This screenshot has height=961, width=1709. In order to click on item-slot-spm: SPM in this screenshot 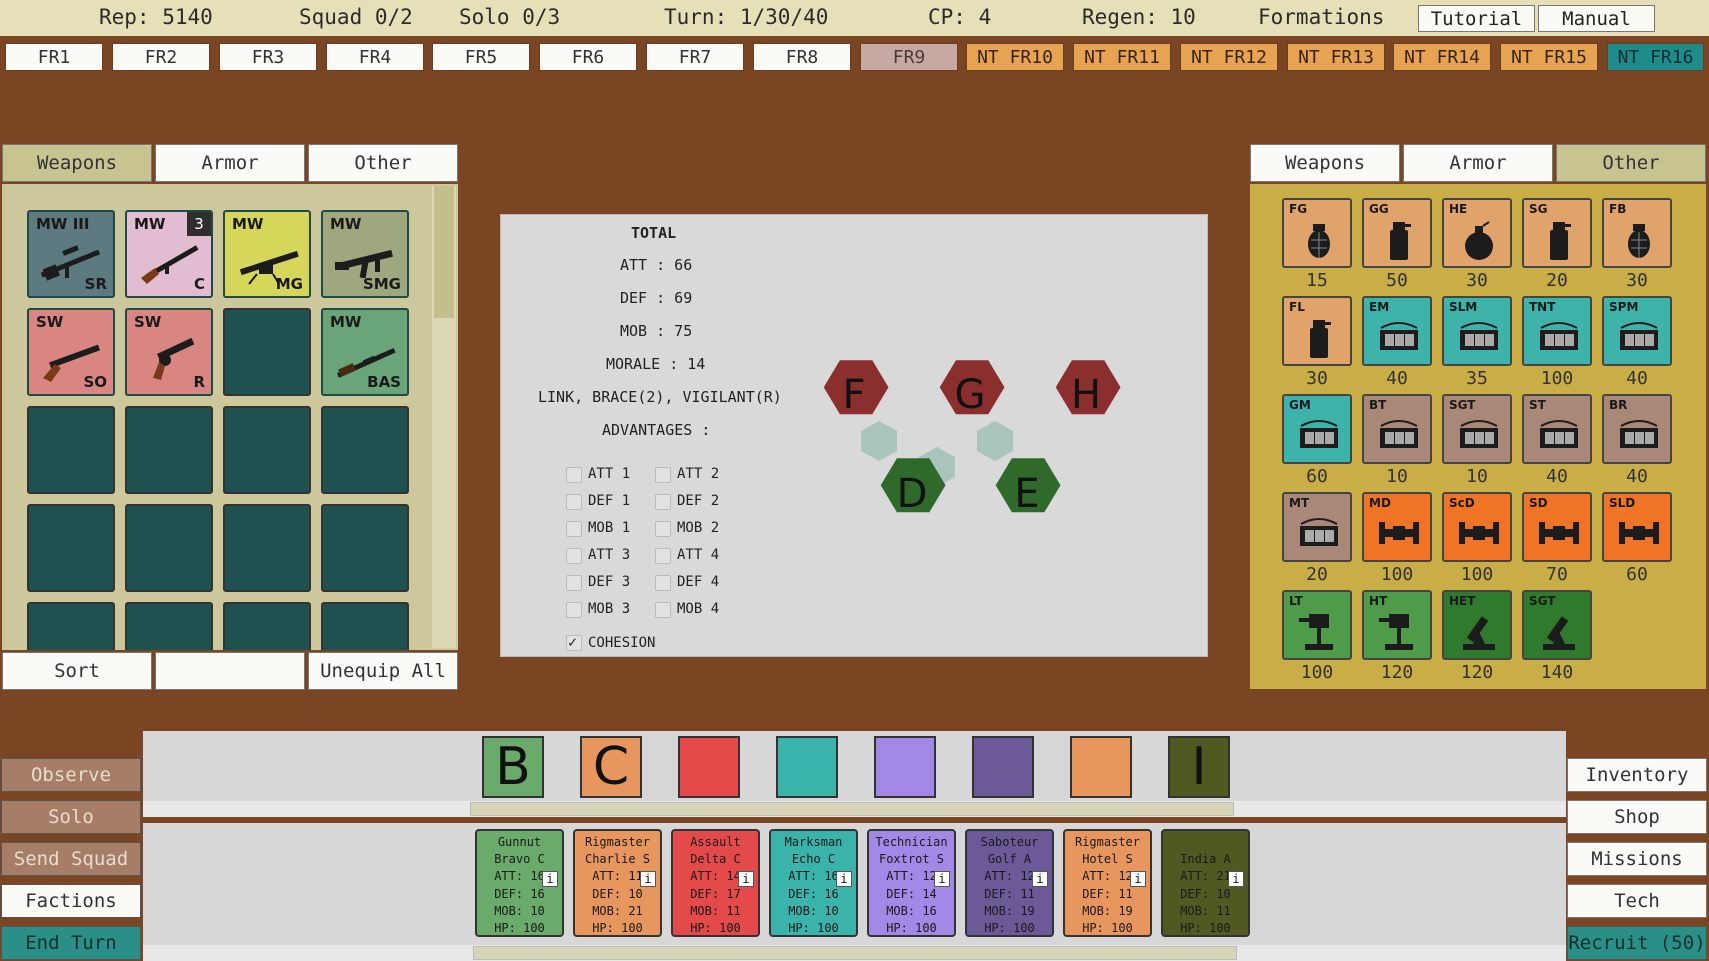, I will do `click(1637, 331)`.